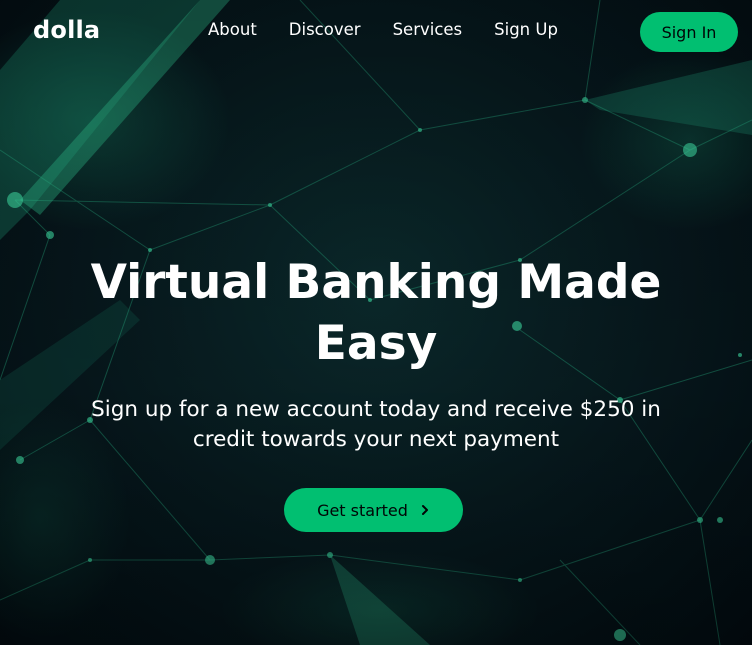 This screenshot has width=752, height=645. I want to click on hero-title: Virtual Banking Made Easy, so click(376, 313).